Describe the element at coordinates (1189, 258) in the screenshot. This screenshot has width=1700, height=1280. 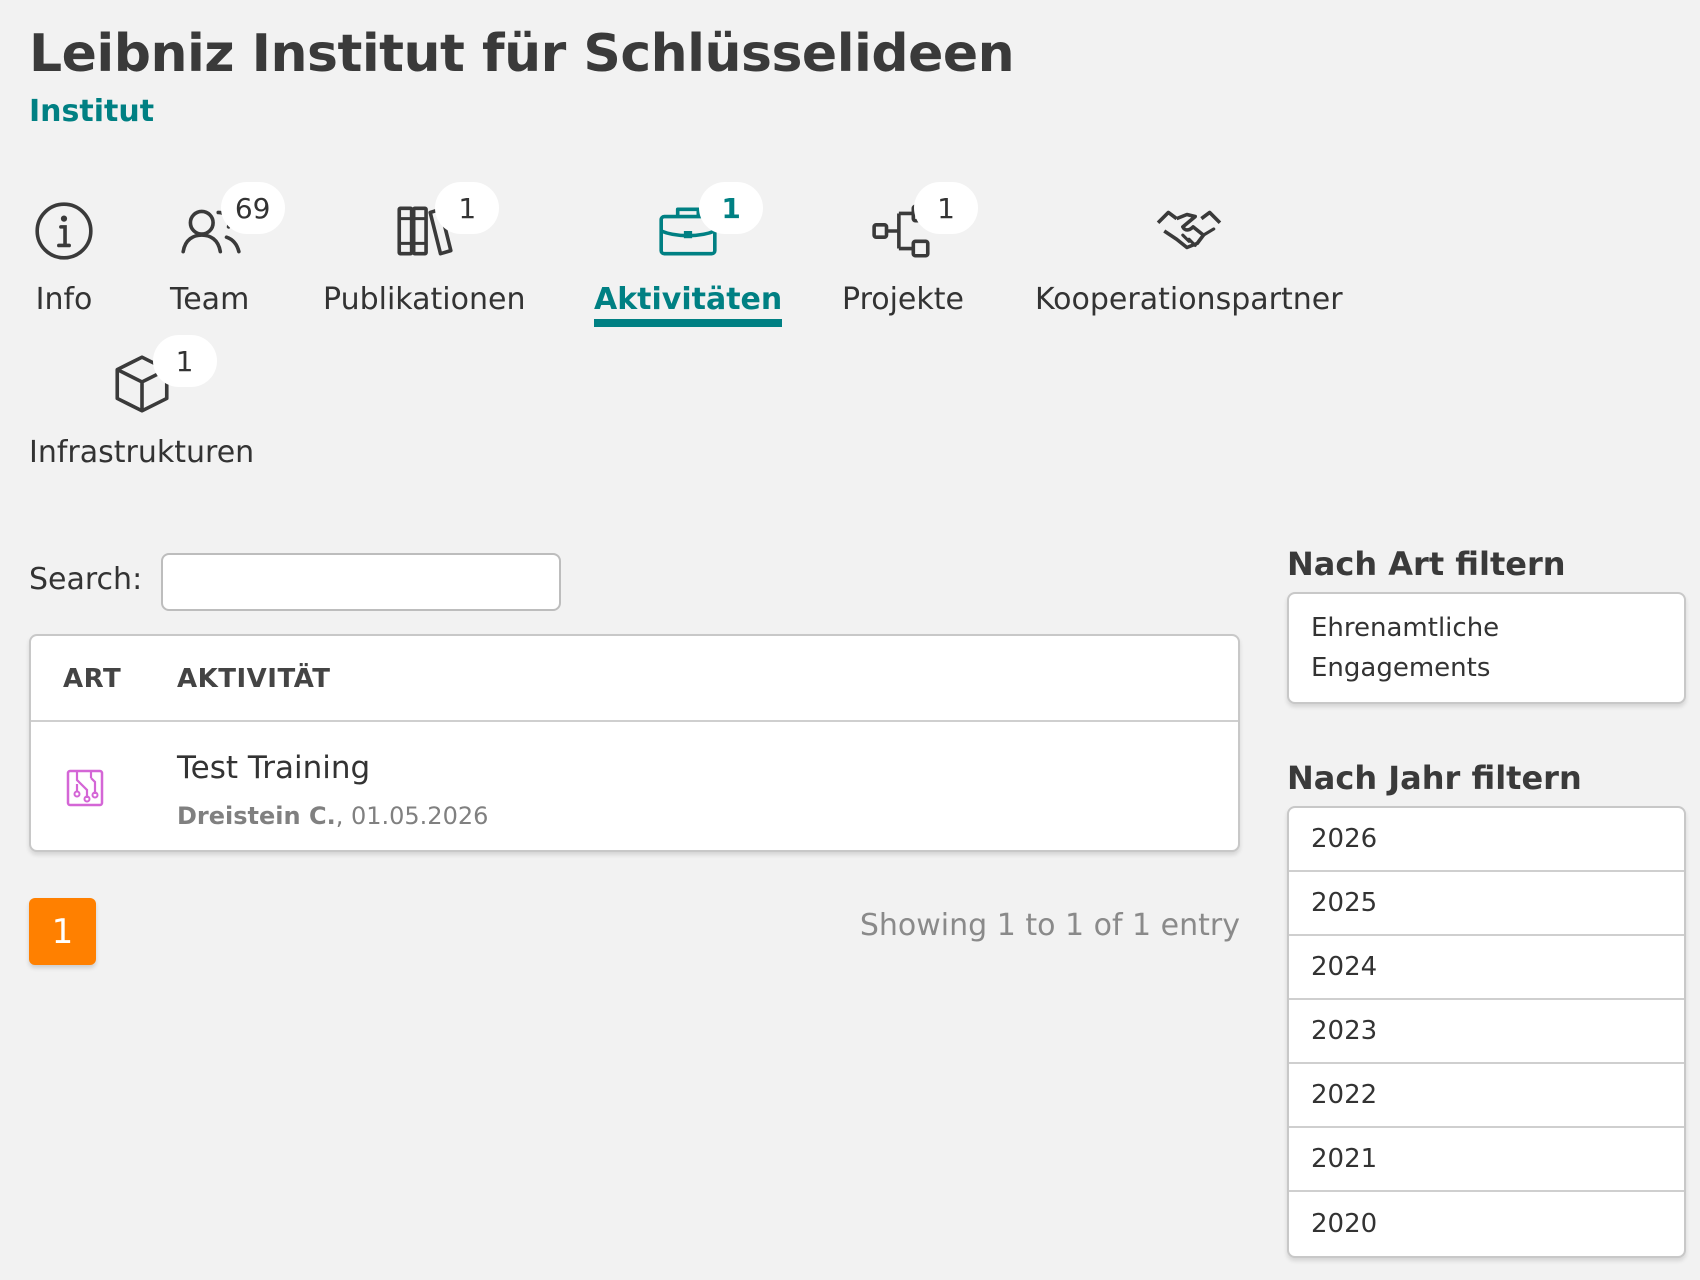
I see `tab-kooperationspartner: Kooperationspartner` at that location.